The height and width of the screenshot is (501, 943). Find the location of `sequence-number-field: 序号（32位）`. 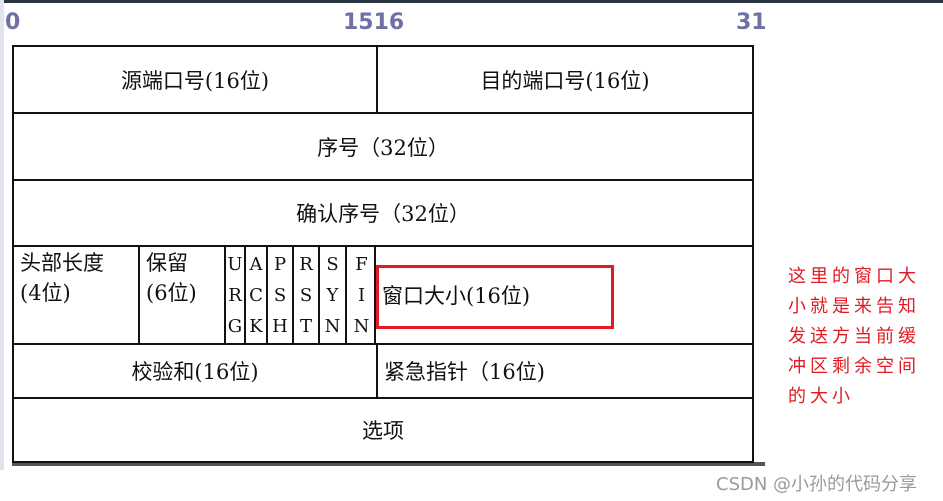

sequence-number-field: 序号（32位） is located at coordinates (383, 146).